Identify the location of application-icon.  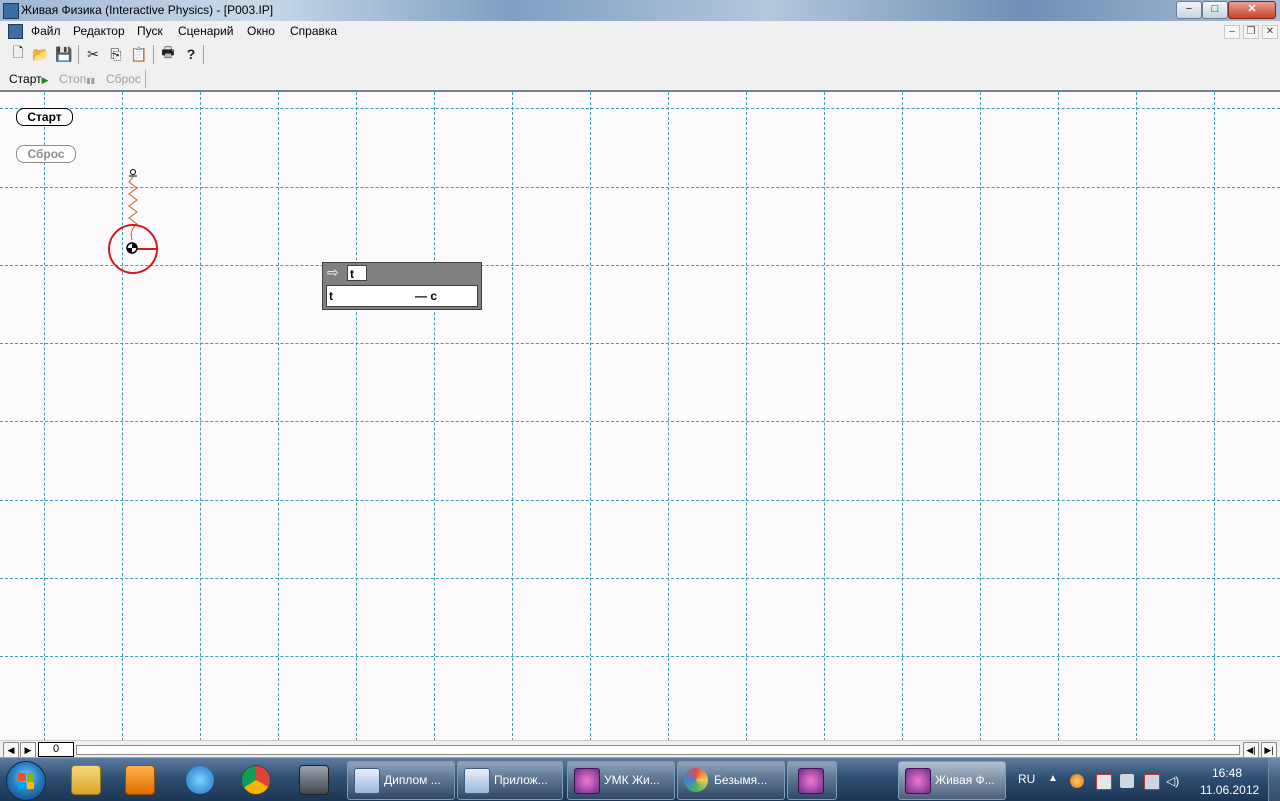
(314, 780).